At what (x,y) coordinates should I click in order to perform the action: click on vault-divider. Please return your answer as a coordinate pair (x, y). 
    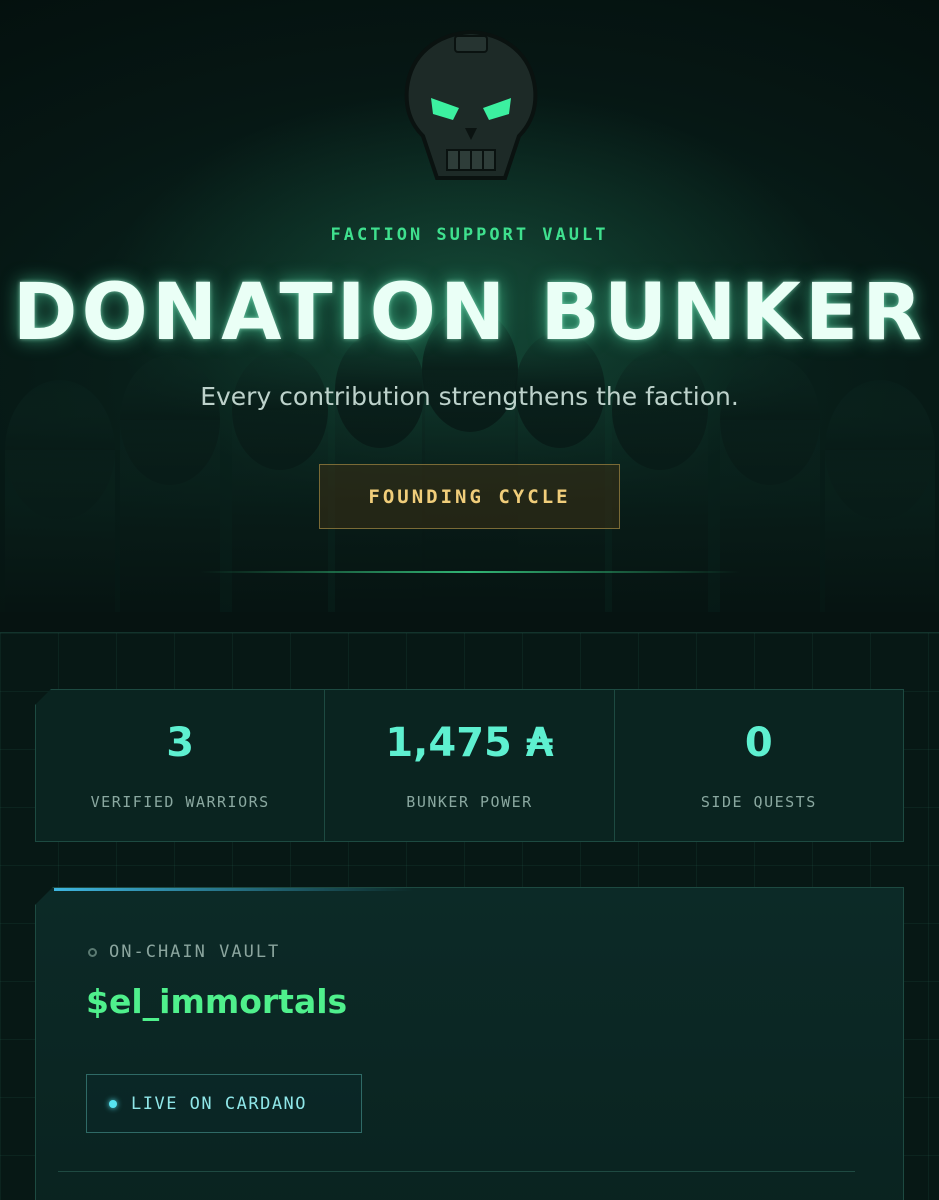
    Looking at the image, I should click on (456, 1171).